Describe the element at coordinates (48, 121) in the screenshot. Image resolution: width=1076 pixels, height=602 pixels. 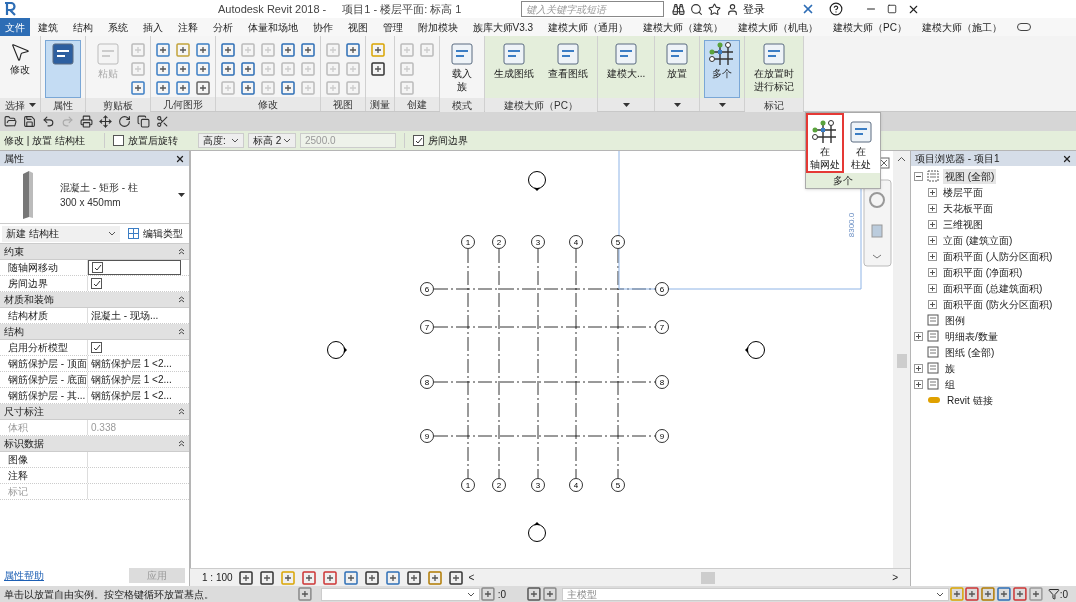
I see `undo-icon` at that location.